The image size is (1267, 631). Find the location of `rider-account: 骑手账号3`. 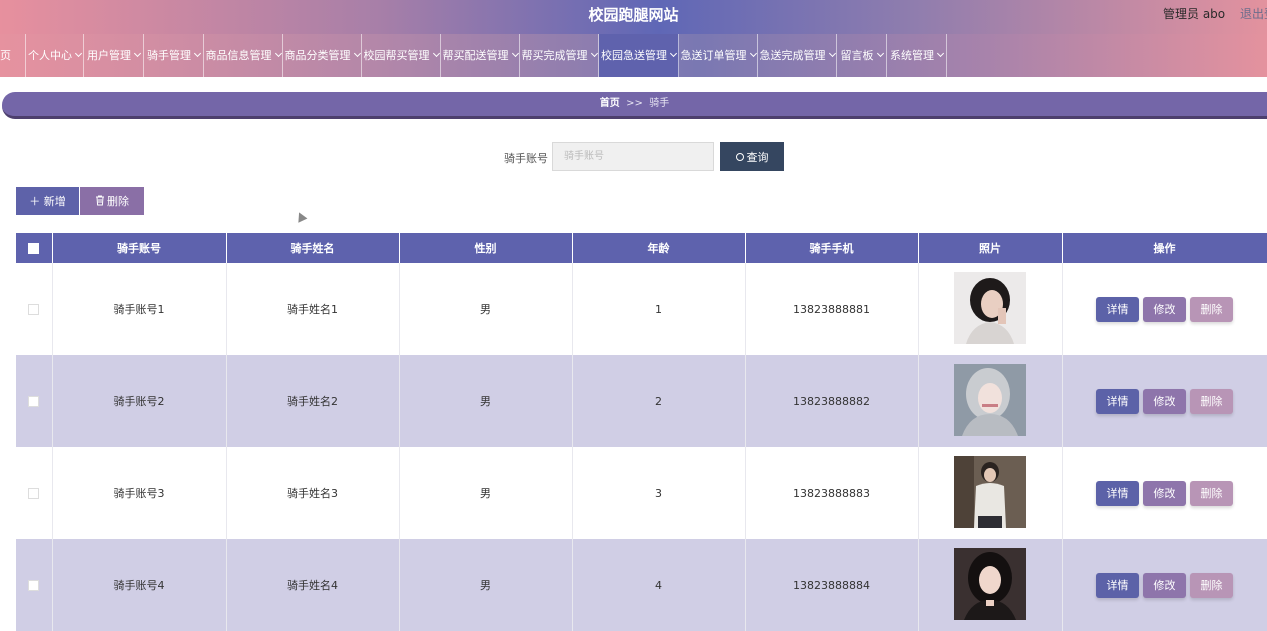

rider-account: 骑手账号3 is located at coordinates (139, 493).